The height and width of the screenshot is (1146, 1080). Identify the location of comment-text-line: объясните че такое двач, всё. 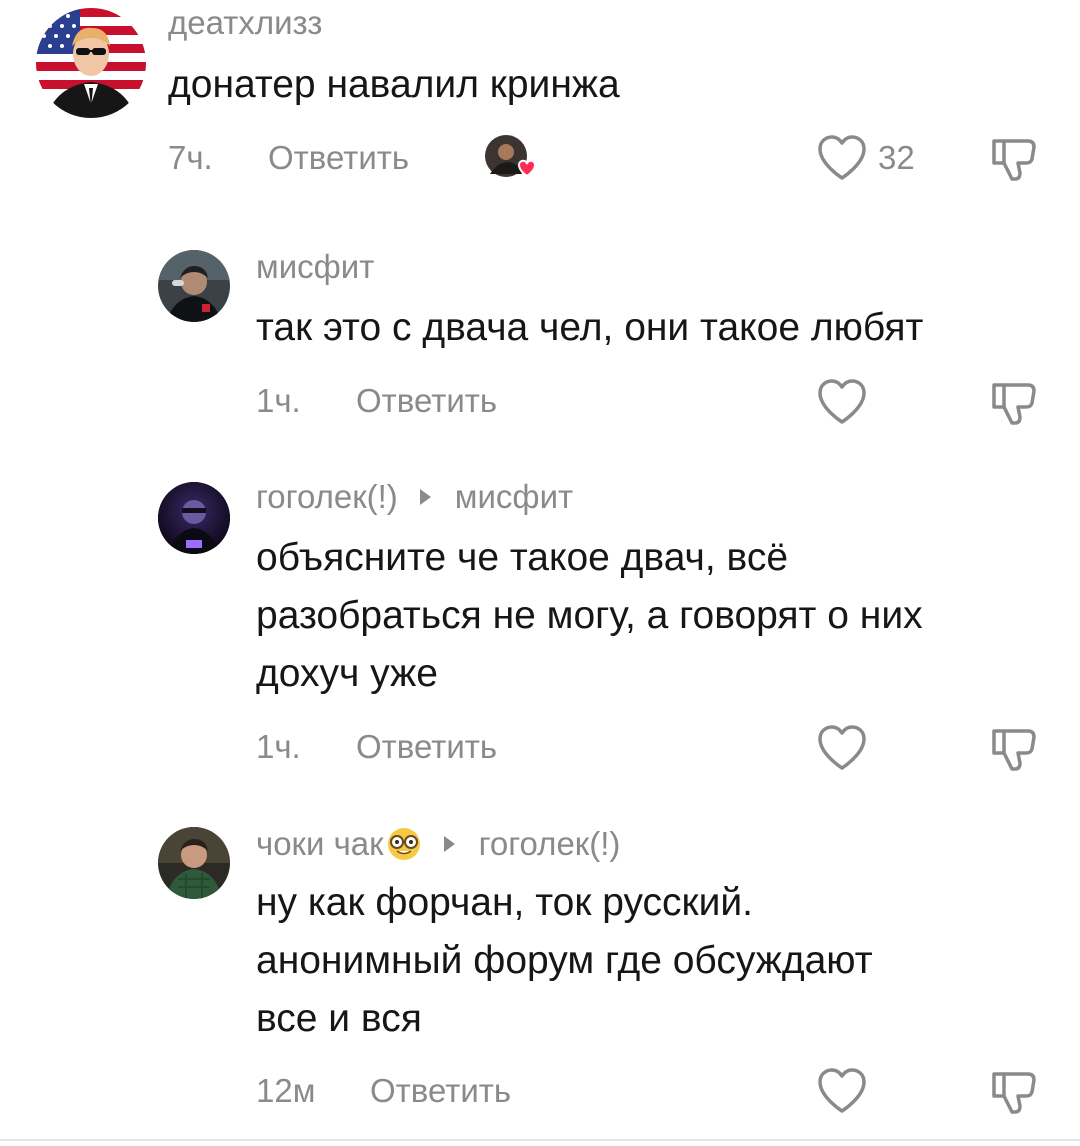
(522, 557).